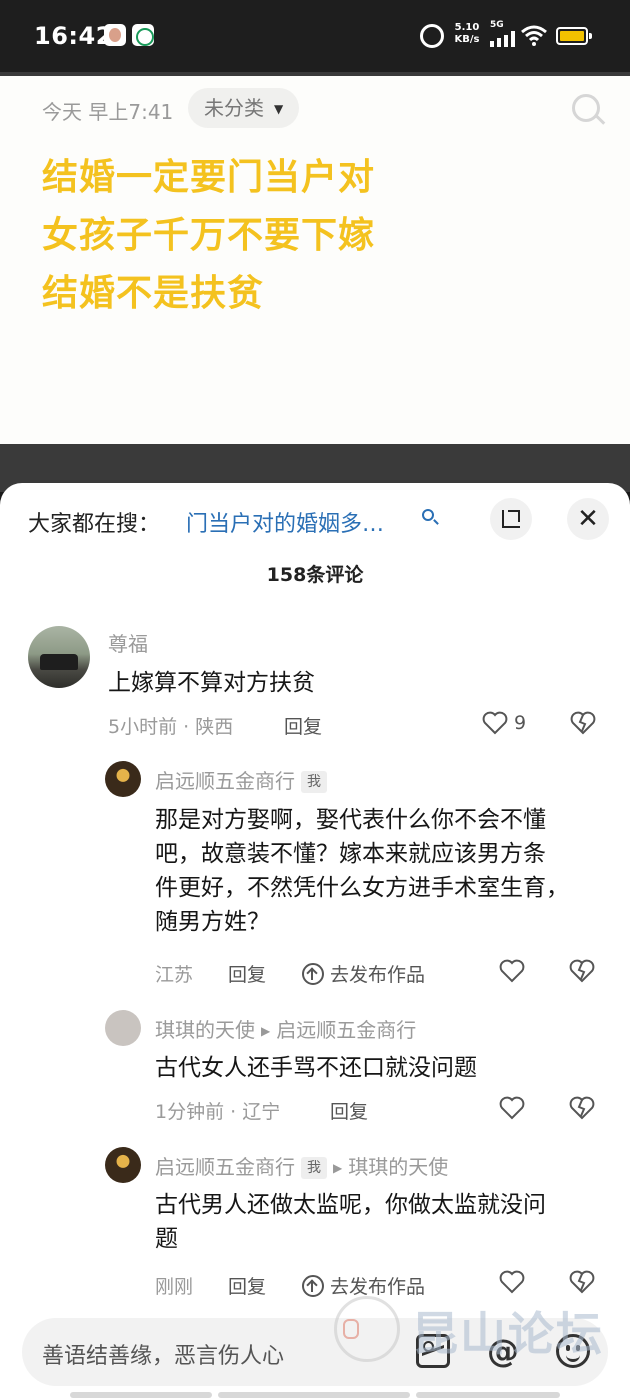 The height and width of the screenshot is (1400, 630). I want to click on note-date: 今天 早上7:41, so click(108, 112).